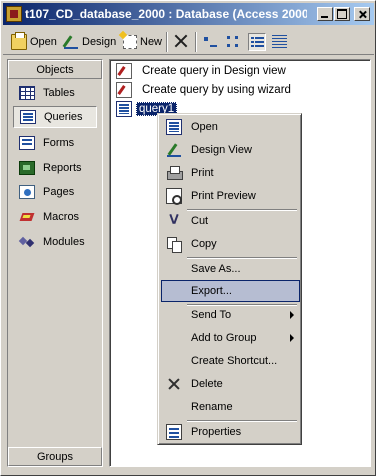  I want to click on groups-header: Groups, so click(55, 456).